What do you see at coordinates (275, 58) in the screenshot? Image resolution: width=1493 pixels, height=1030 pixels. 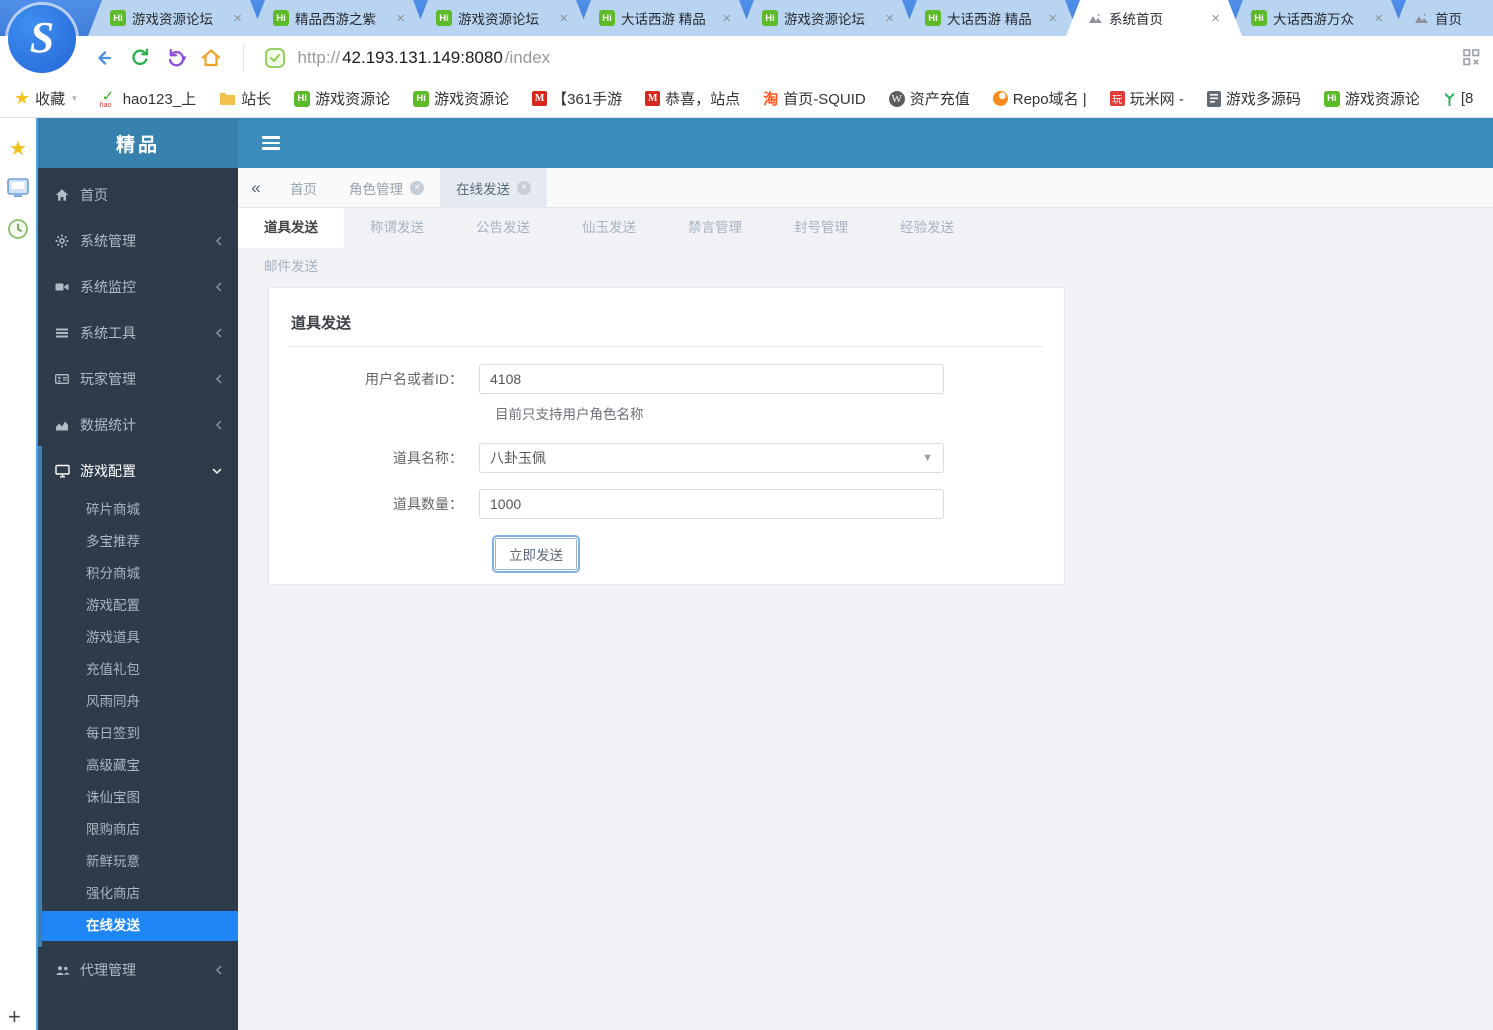 I see `site-security-badge` at bounding box center [275, 58].